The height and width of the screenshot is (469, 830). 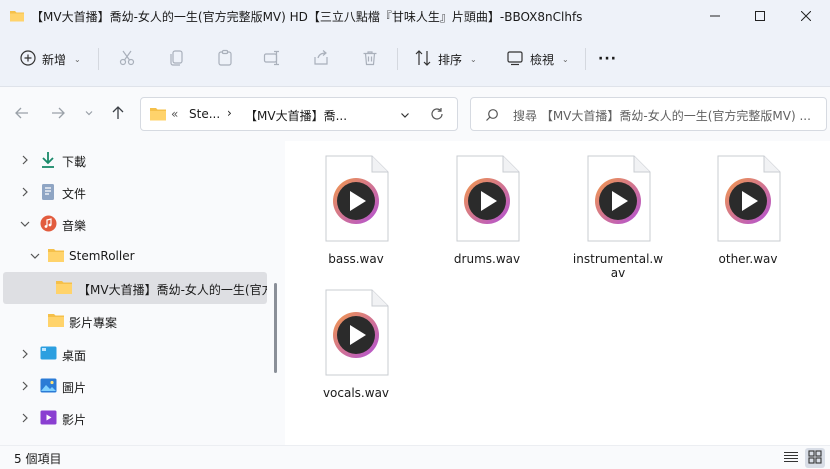 What do you see at coordinates (356, 259) in the screenshot?
I see `file-name: bass.wav` at bounding box center [356, 259].